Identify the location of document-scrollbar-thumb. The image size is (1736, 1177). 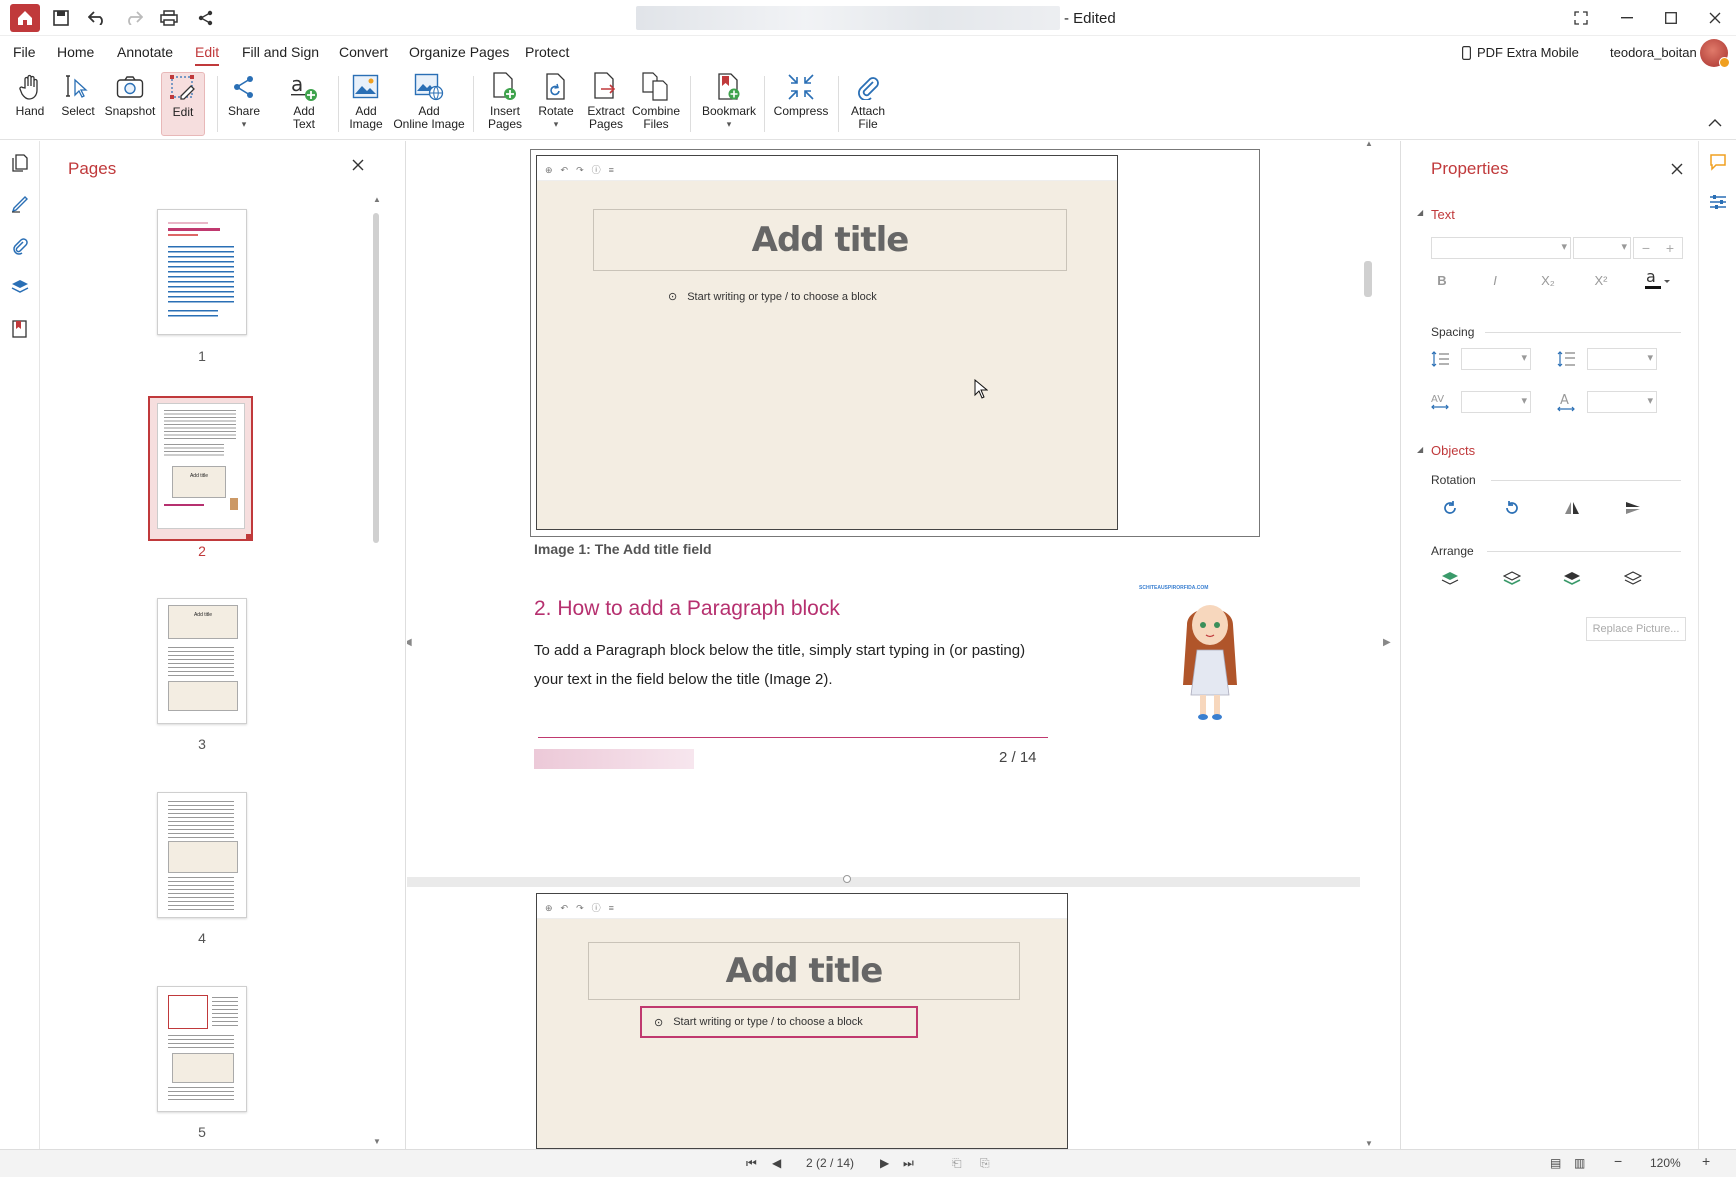
(1368, 279).